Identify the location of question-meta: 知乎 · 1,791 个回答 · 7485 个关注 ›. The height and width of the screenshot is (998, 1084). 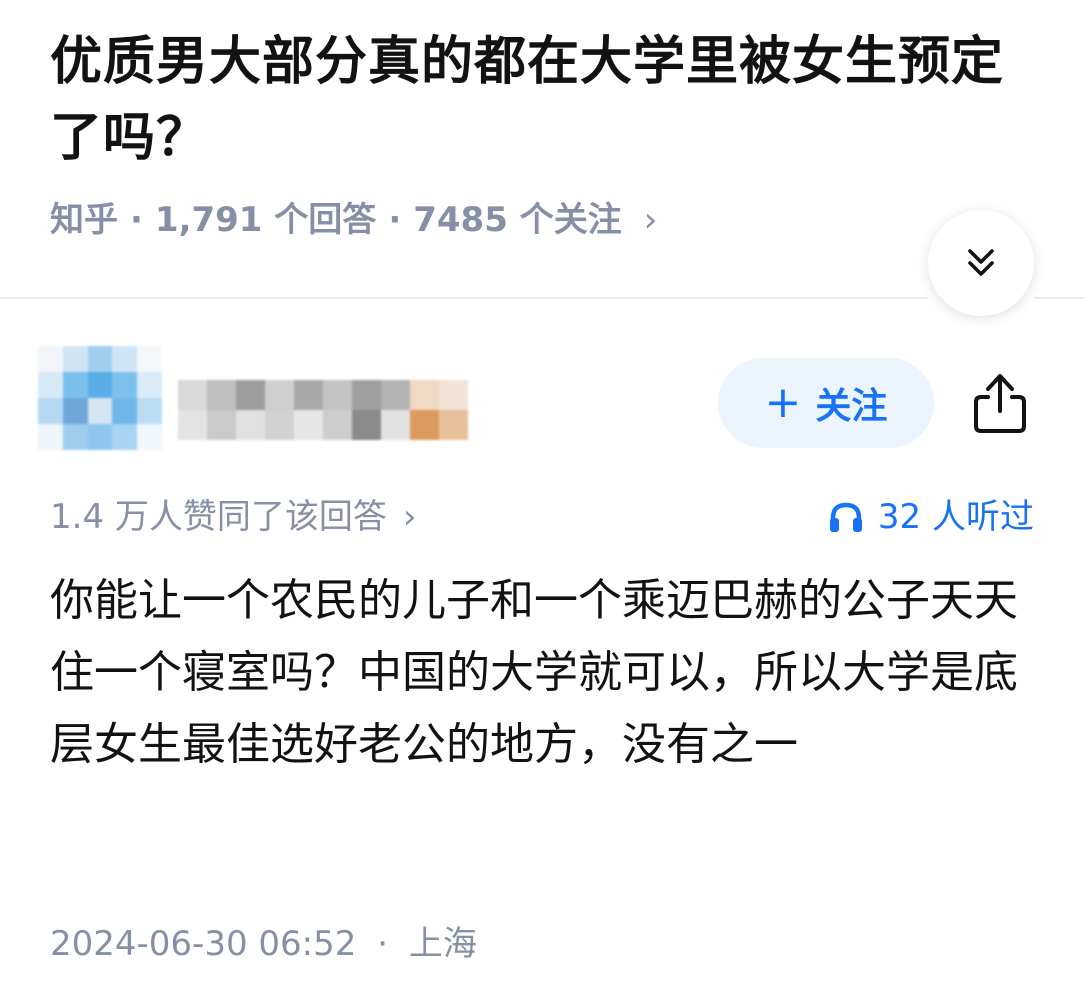
(353, 220).